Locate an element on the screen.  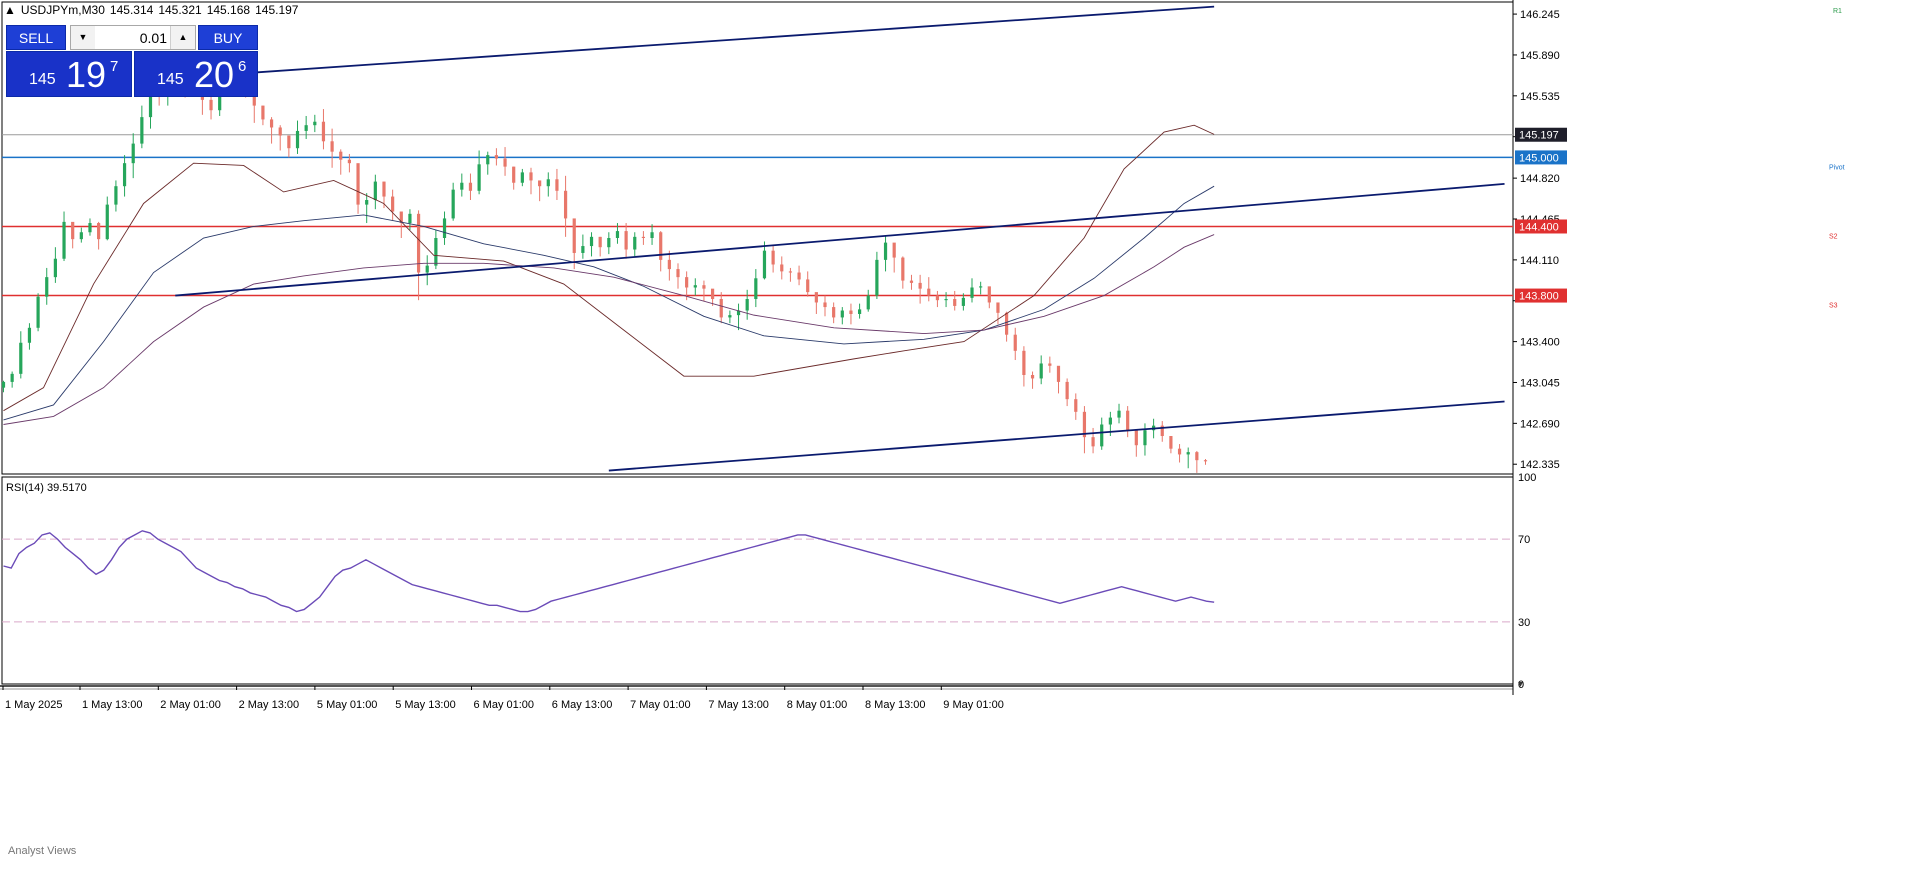
price-tick-label: 144.110 is located at coordinates (1539, 261).